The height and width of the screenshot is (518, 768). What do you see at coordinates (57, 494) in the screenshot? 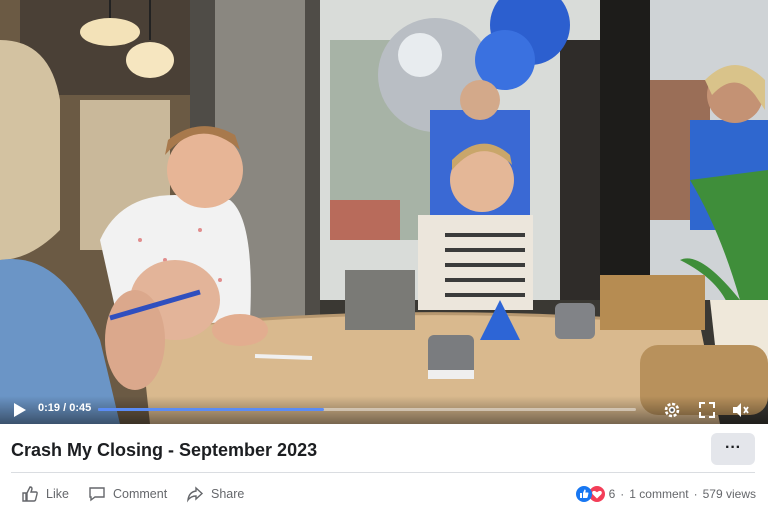
I see `like-label: Like` at bounding box center [57, 494].